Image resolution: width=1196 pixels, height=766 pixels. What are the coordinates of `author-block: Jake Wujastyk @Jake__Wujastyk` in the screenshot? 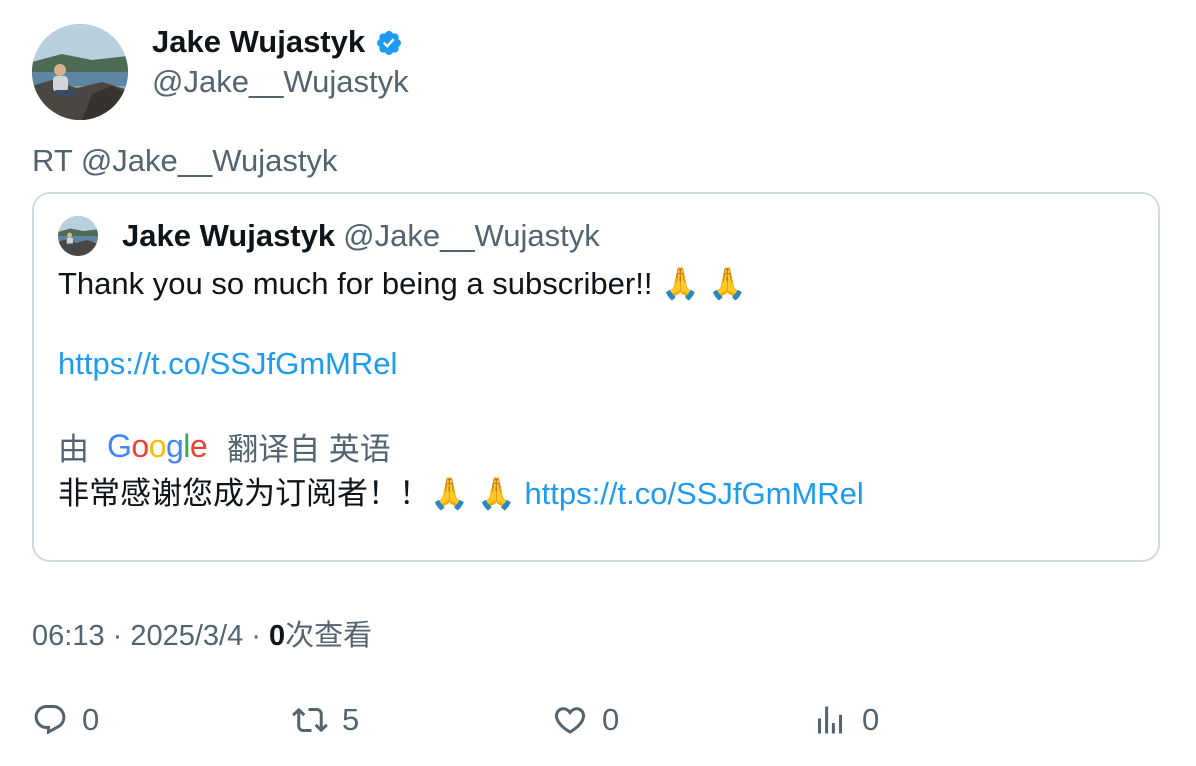 It's located at (280, 61).